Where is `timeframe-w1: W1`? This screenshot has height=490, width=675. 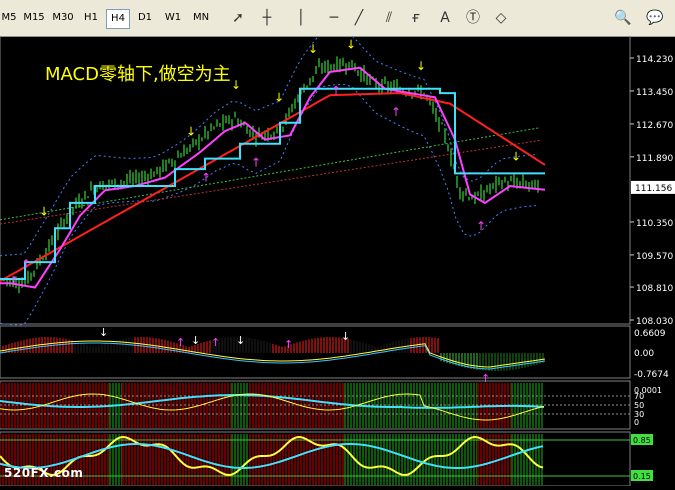 timeframe-w1: W1 is located at coordinates (173, 18).